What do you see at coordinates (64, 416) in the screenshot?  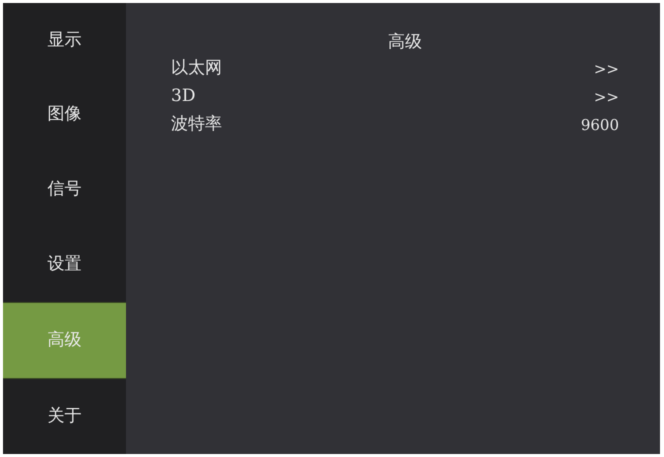 I see `sidebar-item: 关于` at bounding box center [64, 416].